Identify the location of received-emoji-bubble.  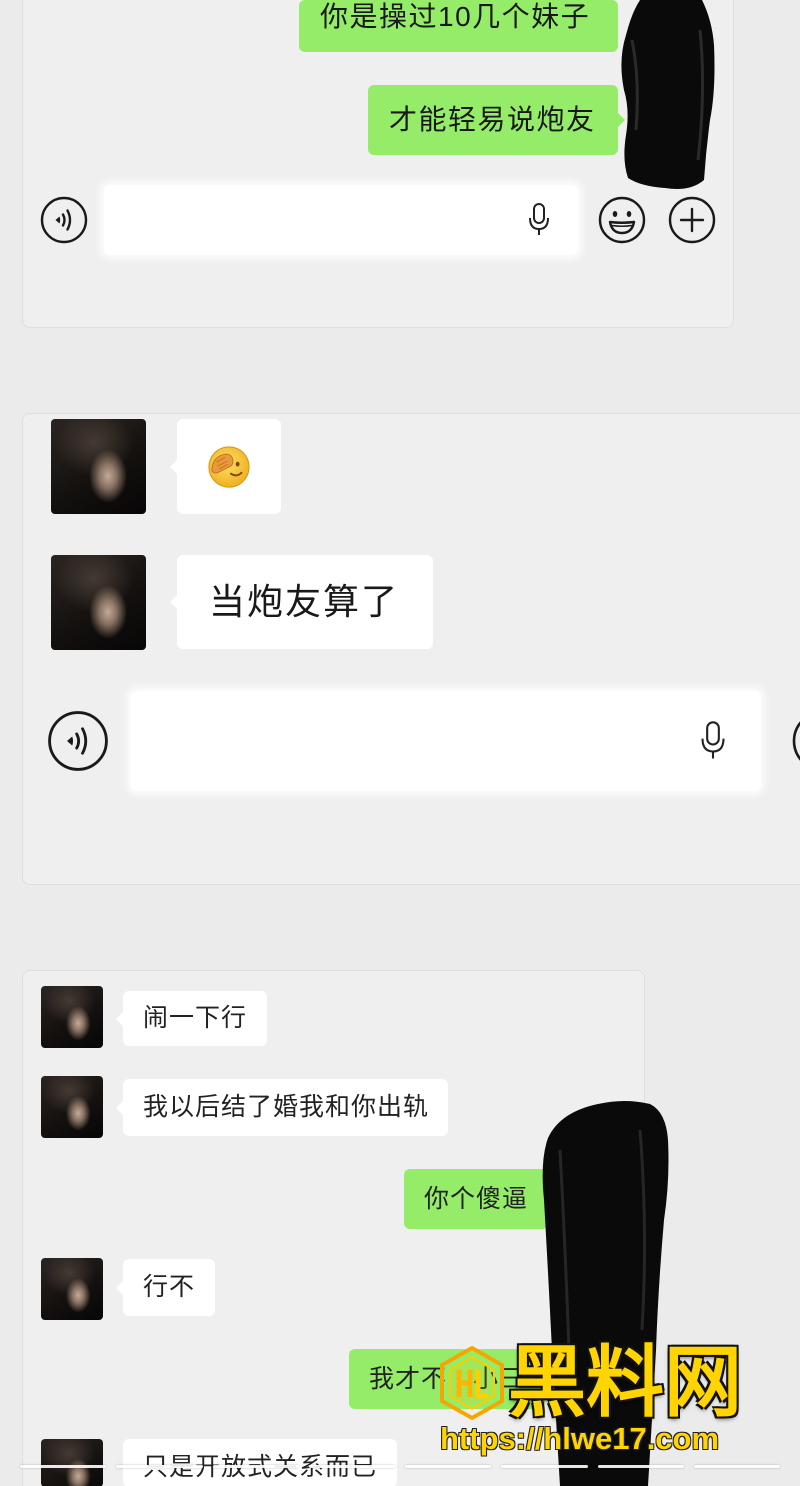
(225, 466).